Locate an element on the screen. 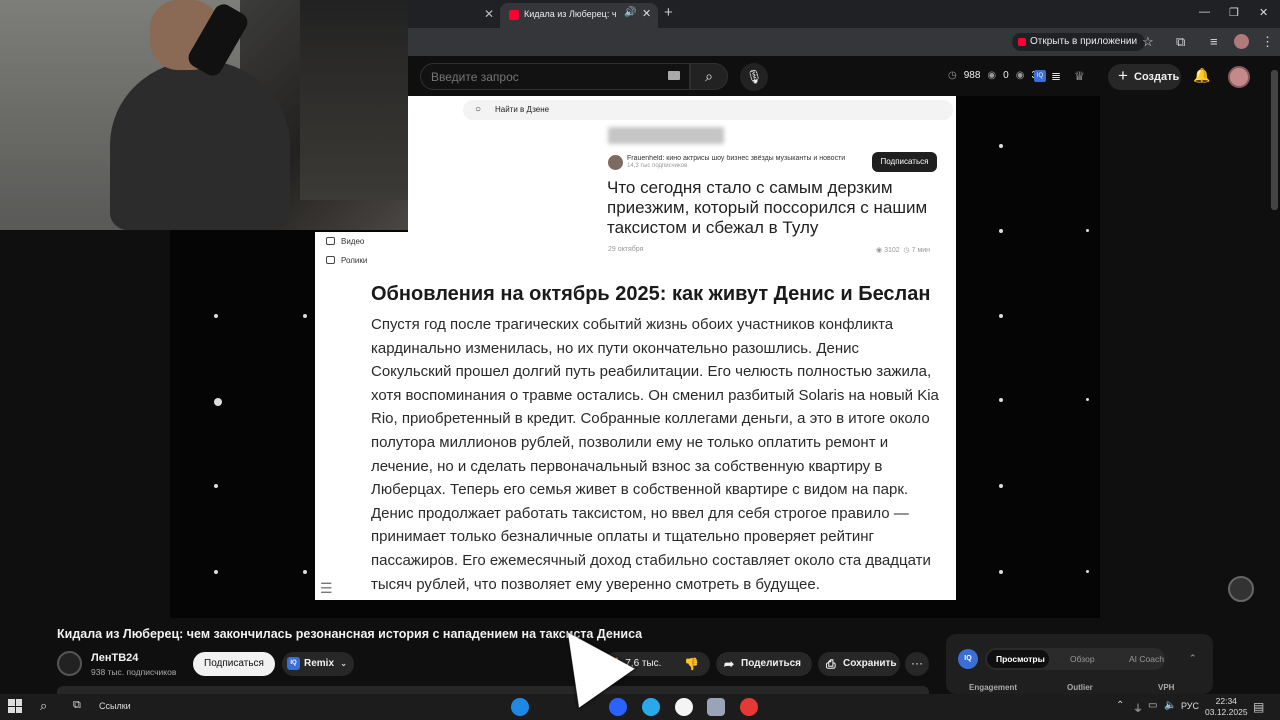  extensions-icon: ⧉ is located at coordinates (1180, 42).